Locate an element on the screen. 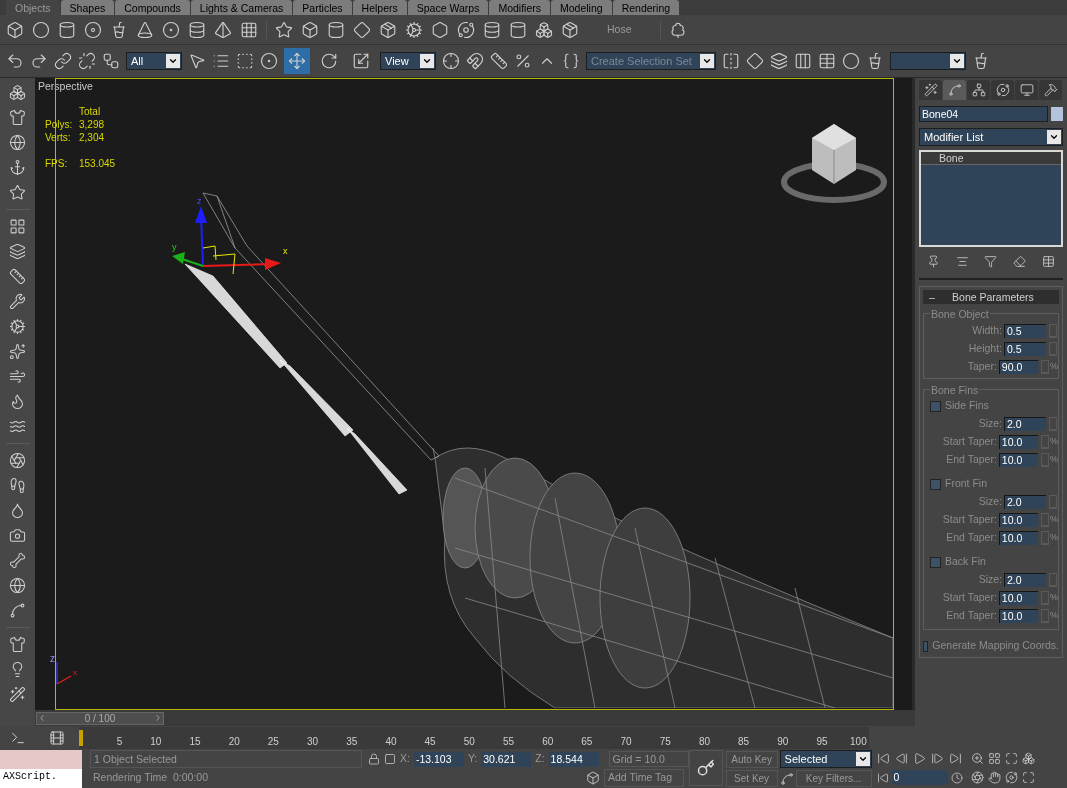 This screenshot has height=788, width=1067. globe-icon is located at coordinates (17, 585).